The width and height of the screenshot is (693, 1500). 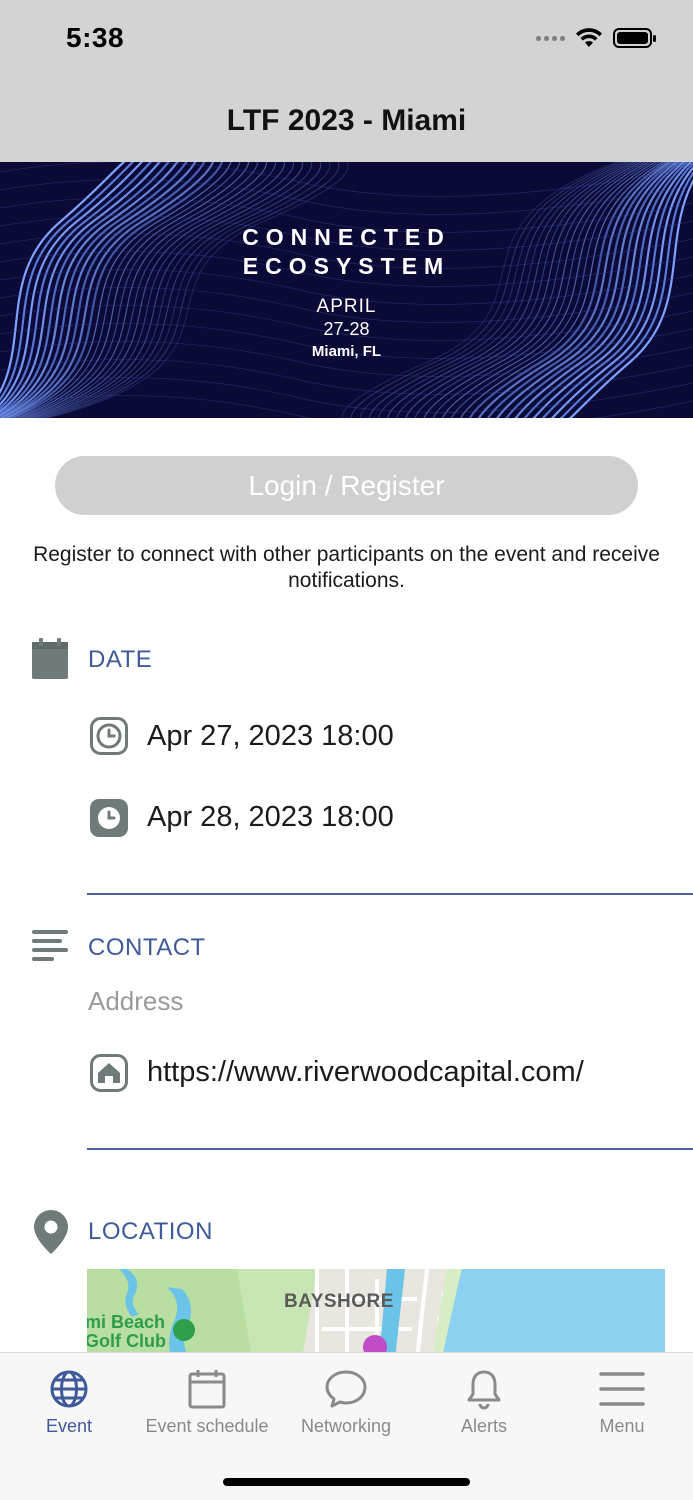 What do you see at coordinates (622, 1389) in the screenshot?
I see `hamburger-menu-icon` at bounding box center [622, 1389].